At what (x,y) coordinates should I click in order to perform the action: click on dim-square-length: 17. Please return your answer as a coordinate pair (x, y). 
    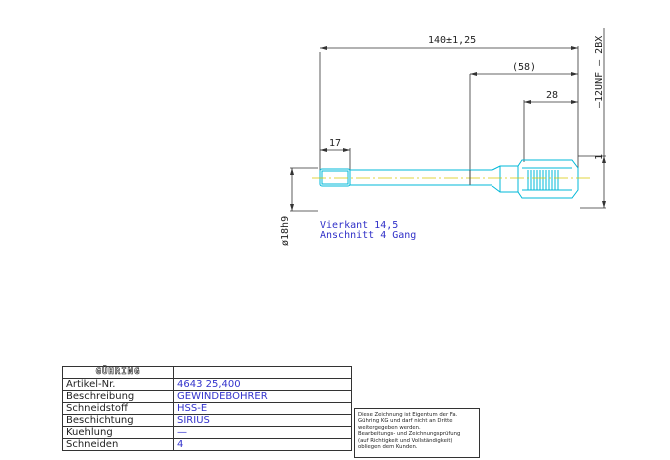
    Looking at the image, I should click on (335, 143).